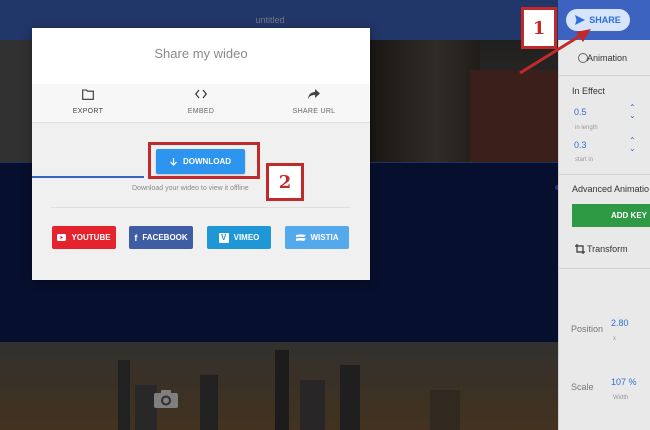  Describe the element at coordinates (88, 103) in the screenshot. I see `tab-export: EXPORT` at that location.